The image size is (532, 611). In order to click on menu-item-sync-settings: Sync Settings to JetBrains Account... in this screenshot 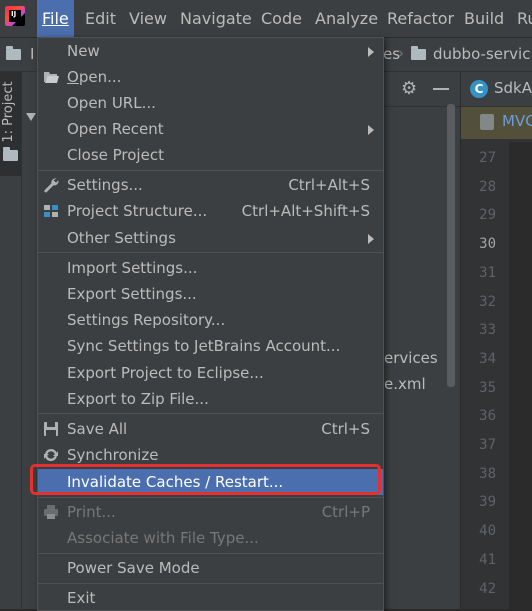, I will do `click(210, 346)`.